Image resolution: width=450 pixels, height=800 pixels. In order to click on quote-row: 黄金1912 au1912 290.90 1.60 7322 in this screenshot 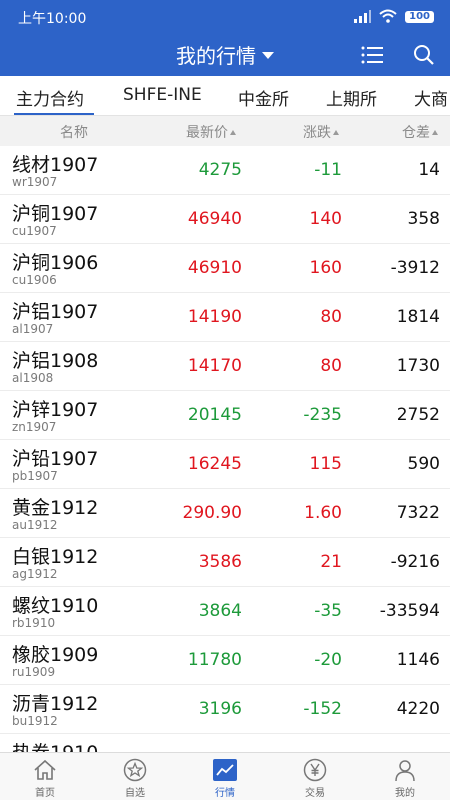, I will do `click(225, 513)`.